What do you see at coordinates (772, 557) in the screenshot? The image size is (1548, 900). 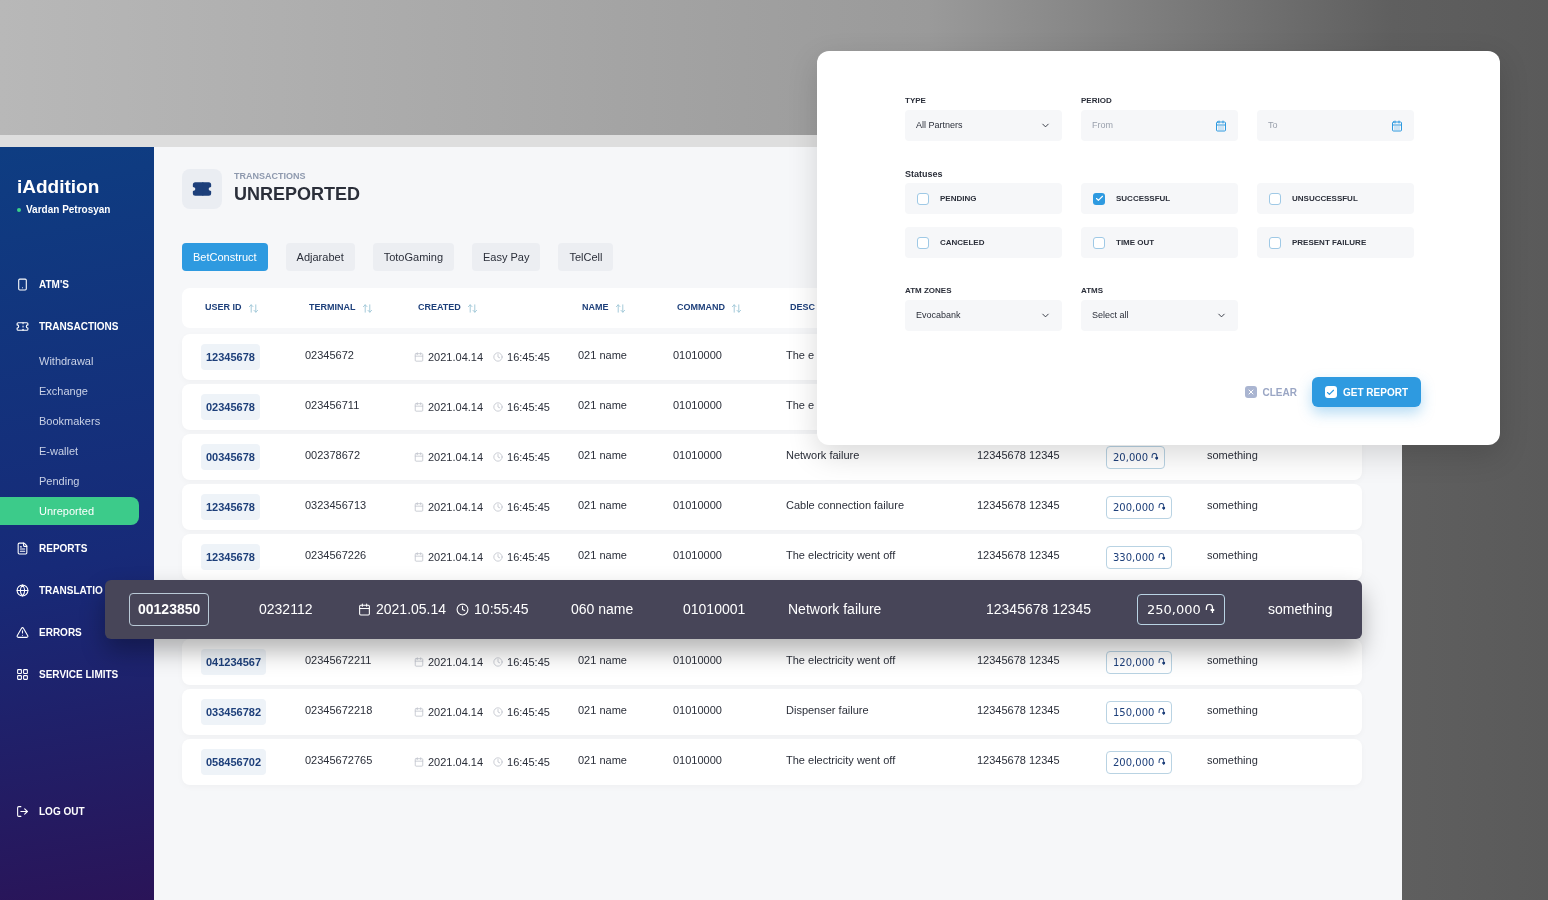 I see `table-row: 12345678 0234567226 2021.04.14 16:45:45 021 name 01010000 The electricity went off 12345678 12345 330,000 ֏ something` at bounding box center [772, 557].